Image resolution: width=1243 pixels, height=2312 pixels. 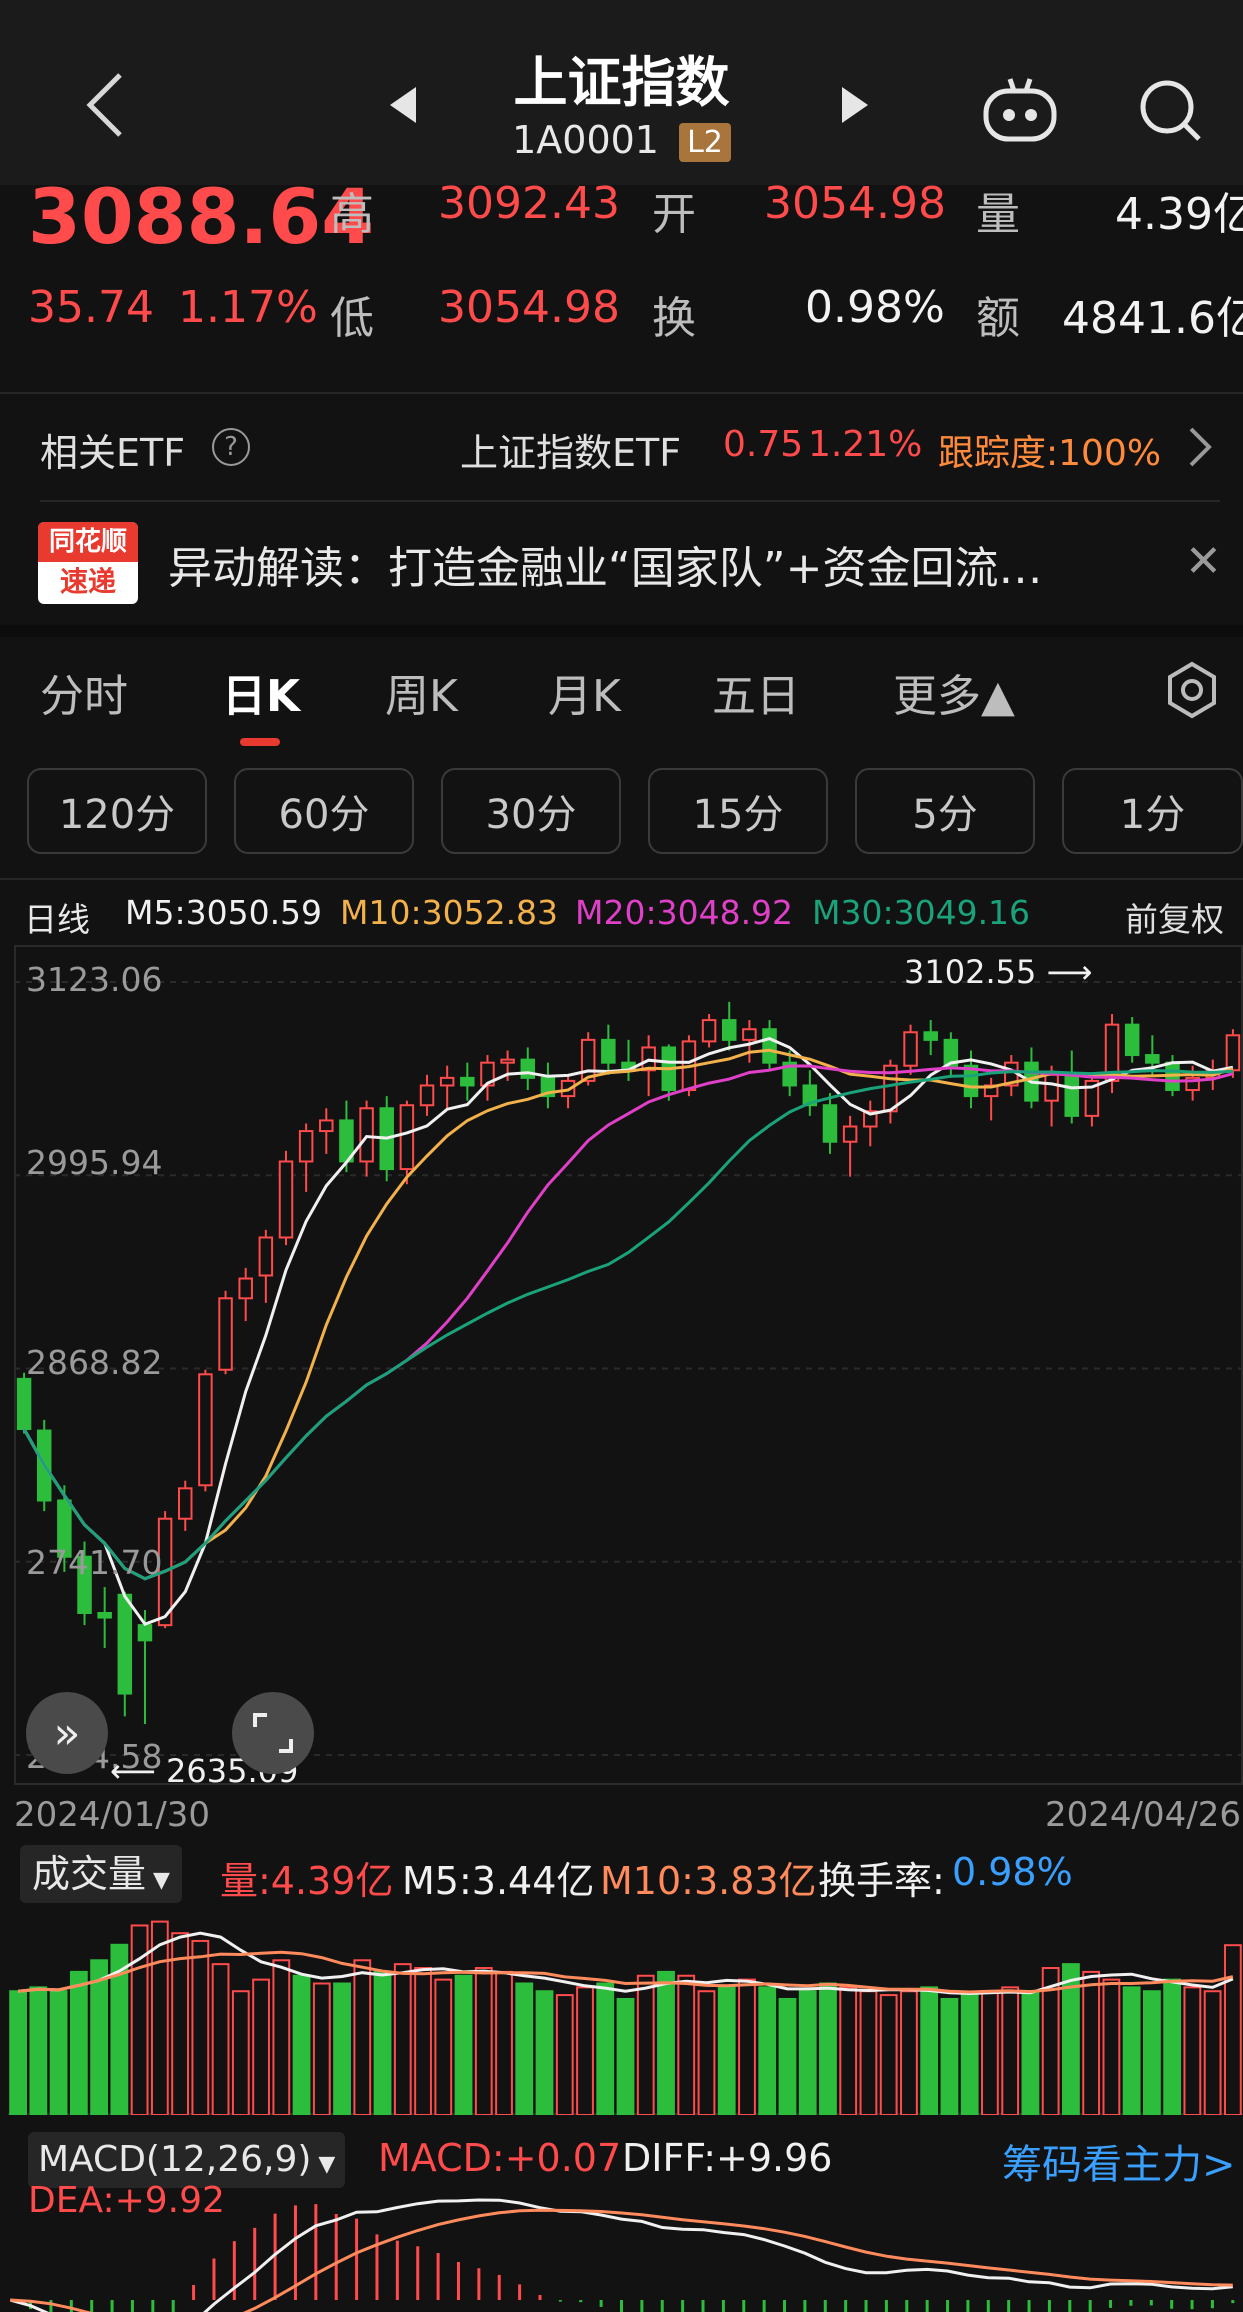 What do you see at coordinates (622, 2255) in the screenshot?
I see `macd-chart` at bounding box center [622, 2255].